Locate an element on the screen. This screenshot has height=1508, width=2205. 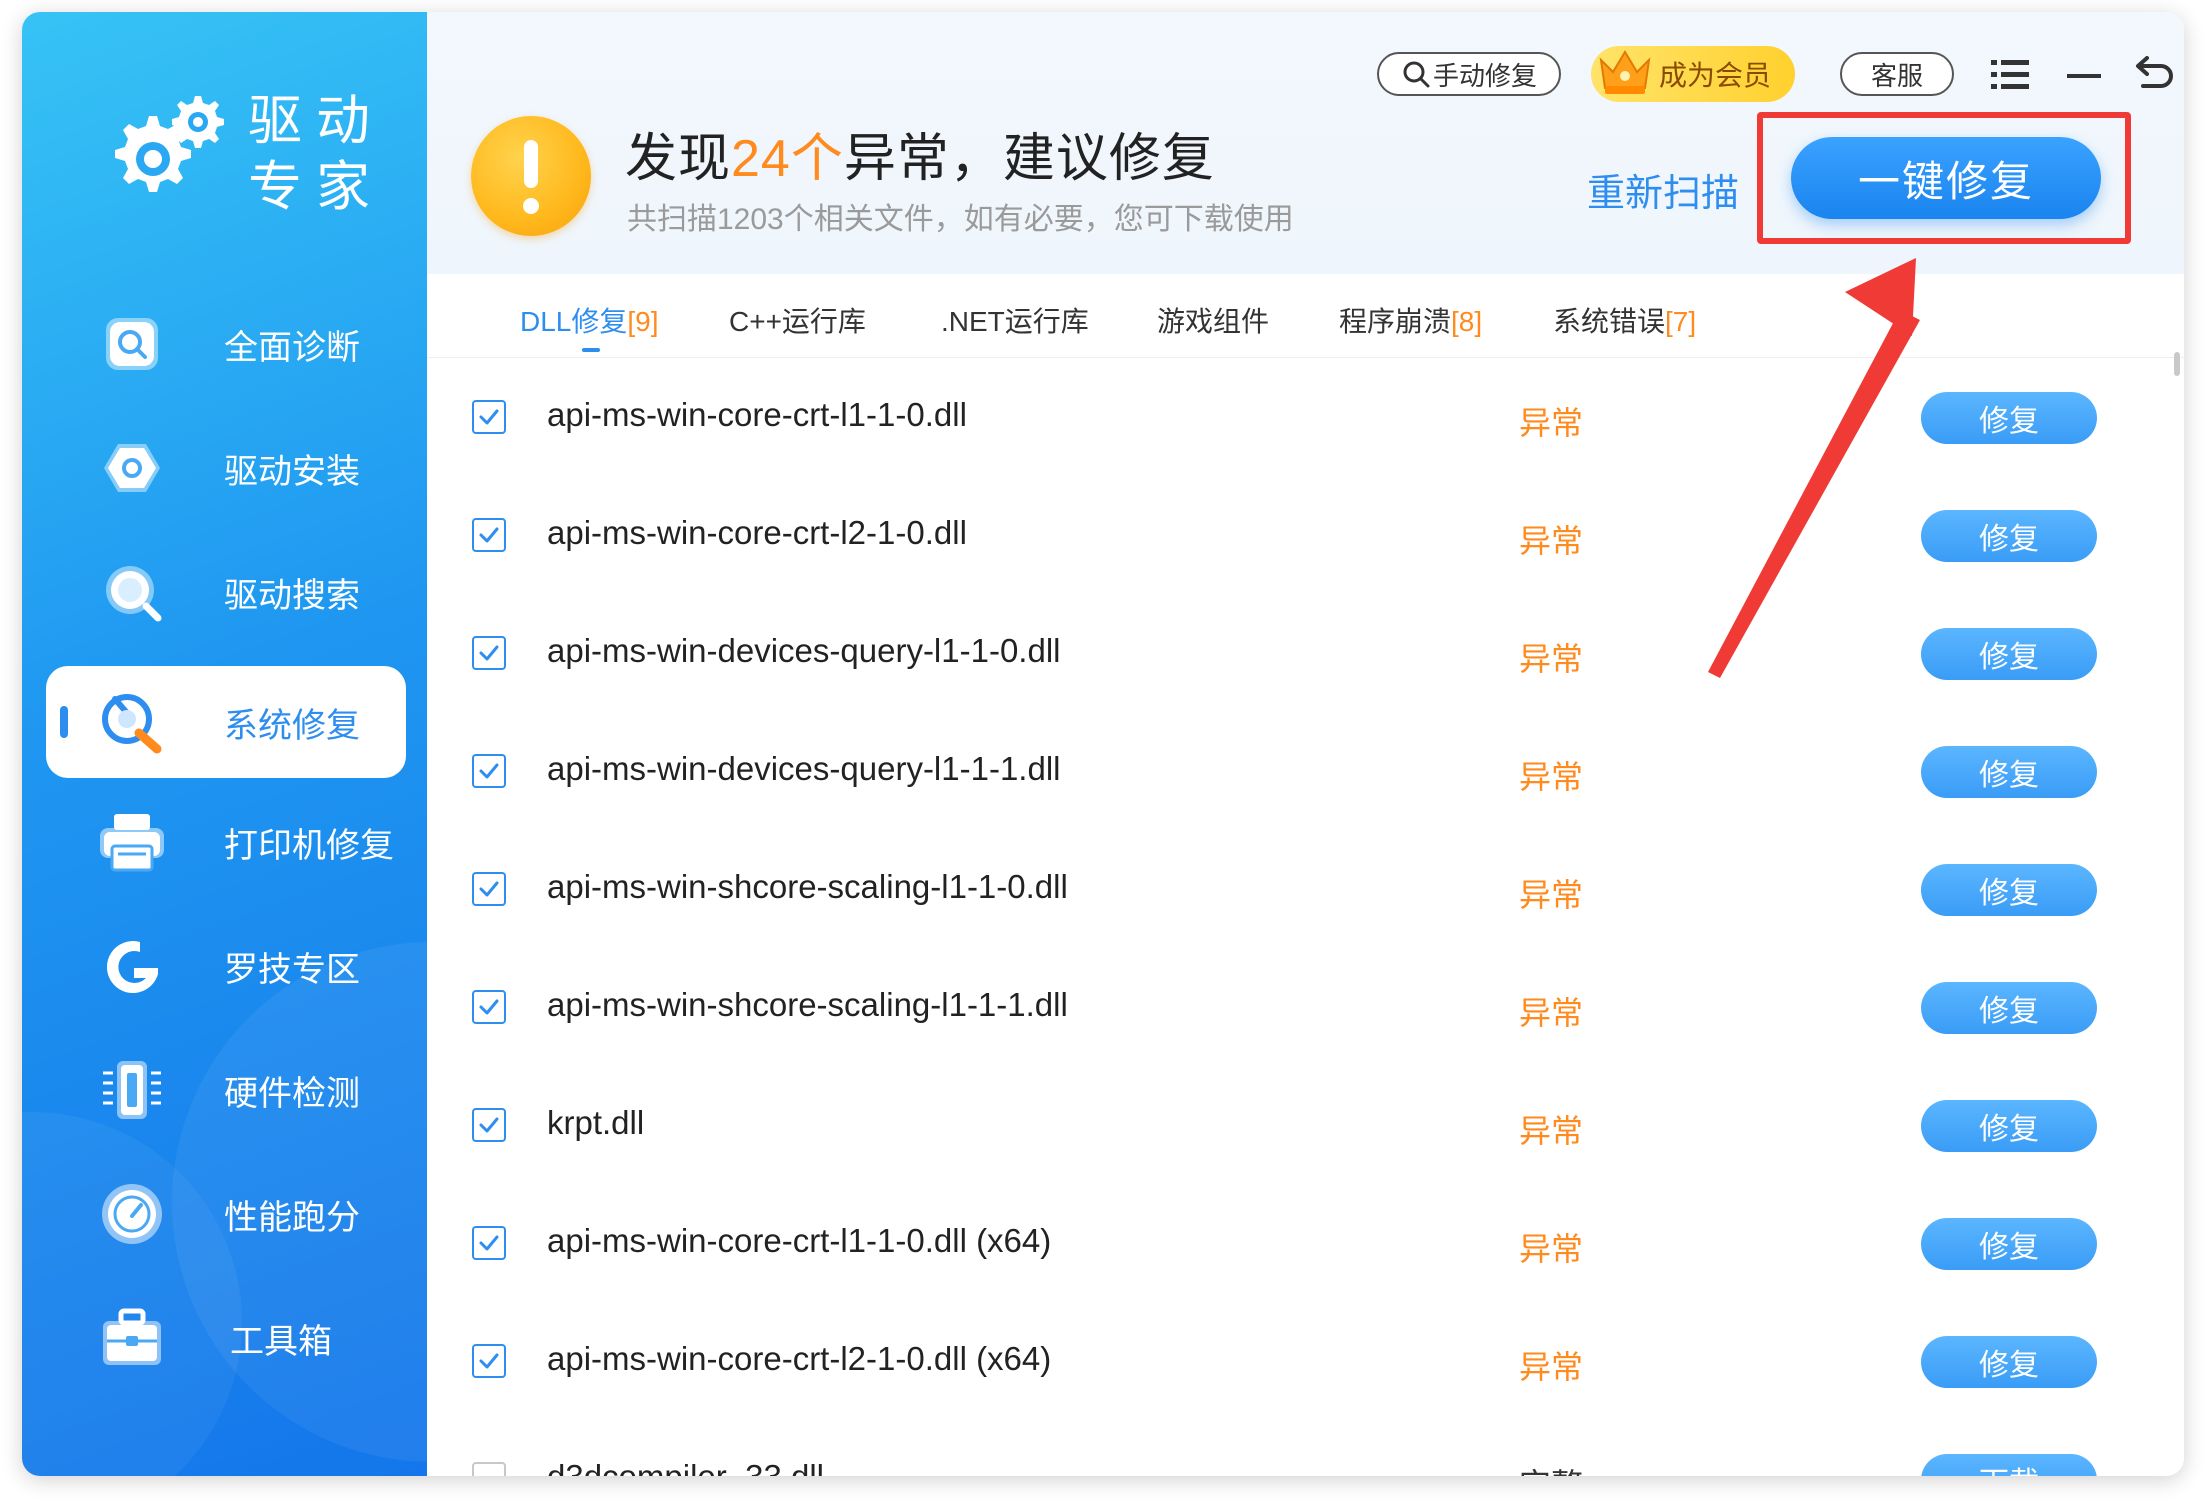
manual-fix-button: 手动修复 is located at coordinates (1469, 74).